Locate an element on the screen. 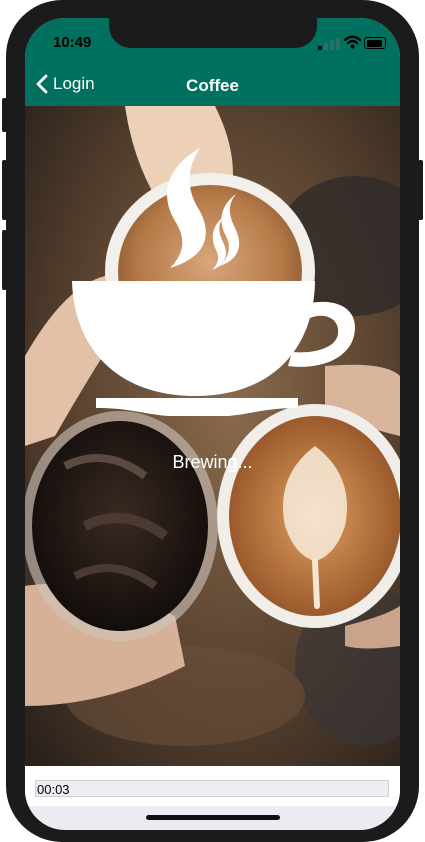 The height and width of the screenshot is (842, 425). home-indicator is located at coordinates (213, 817).